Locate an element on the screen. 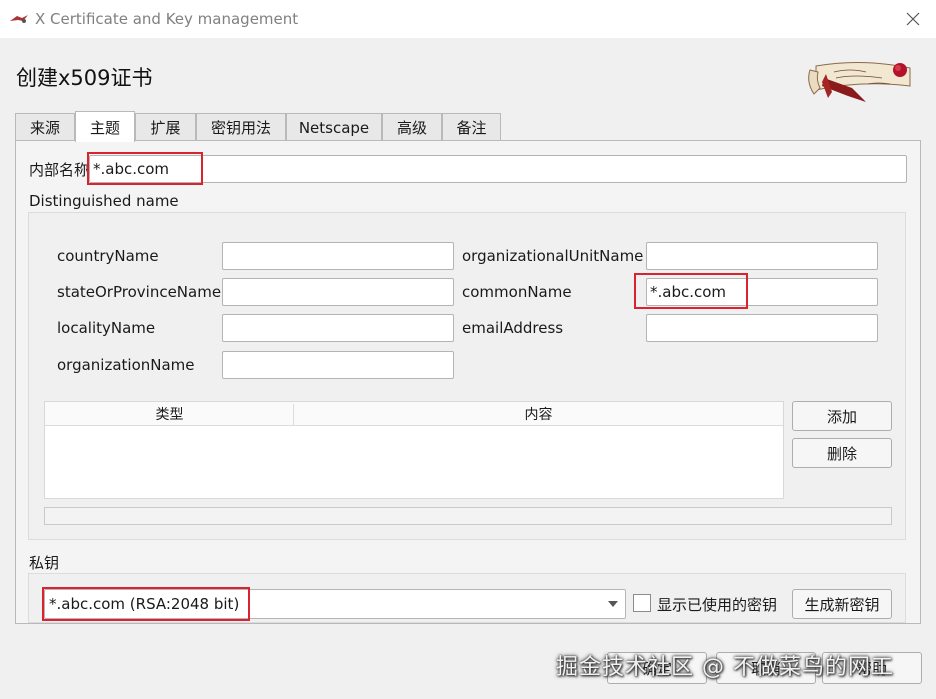 The image size is (936, 699). delete-button: 删除 is located at coordinates (842, 453).